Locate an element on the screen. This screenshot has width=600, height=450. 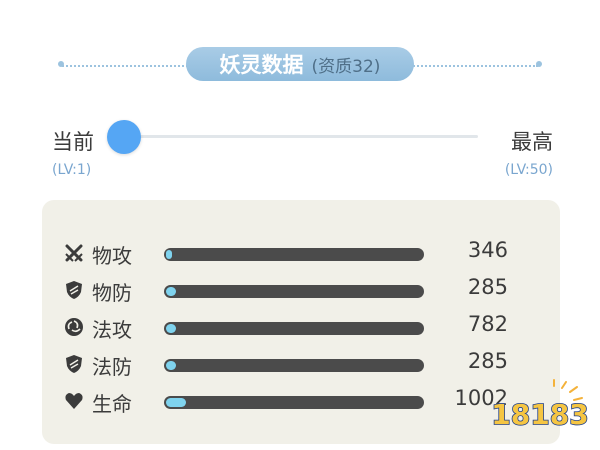
stat-row-magic-attack: 法攻 782 is located at coordinates (301, 327).